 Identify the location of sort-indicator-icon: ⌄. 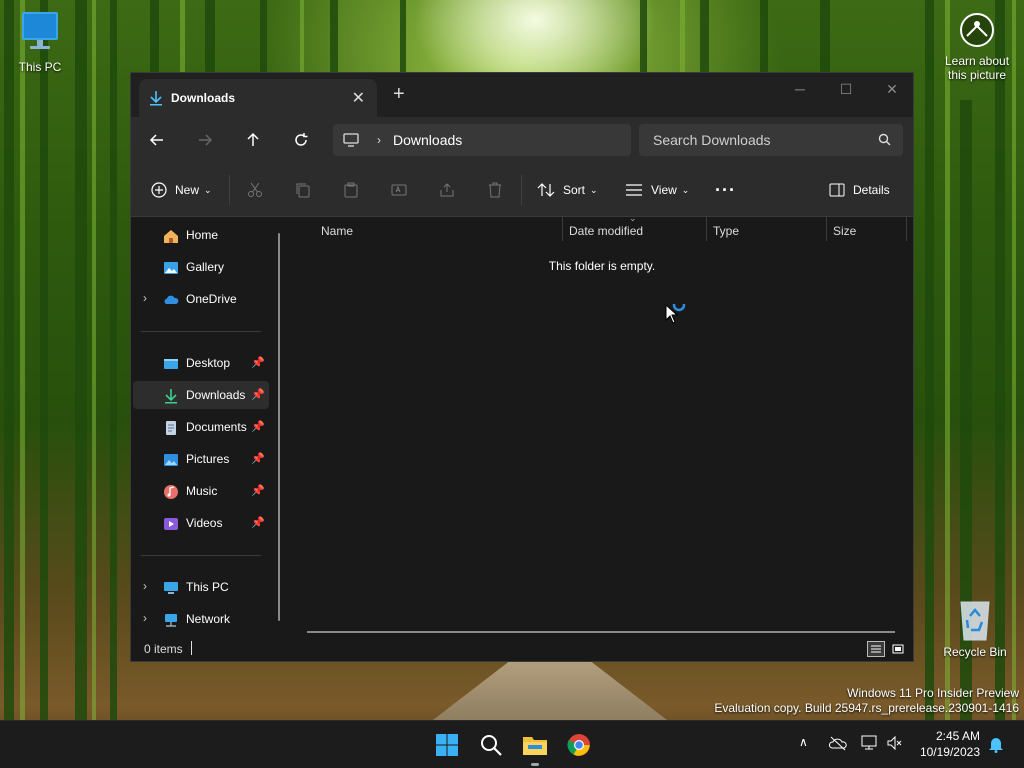
(633, 218).